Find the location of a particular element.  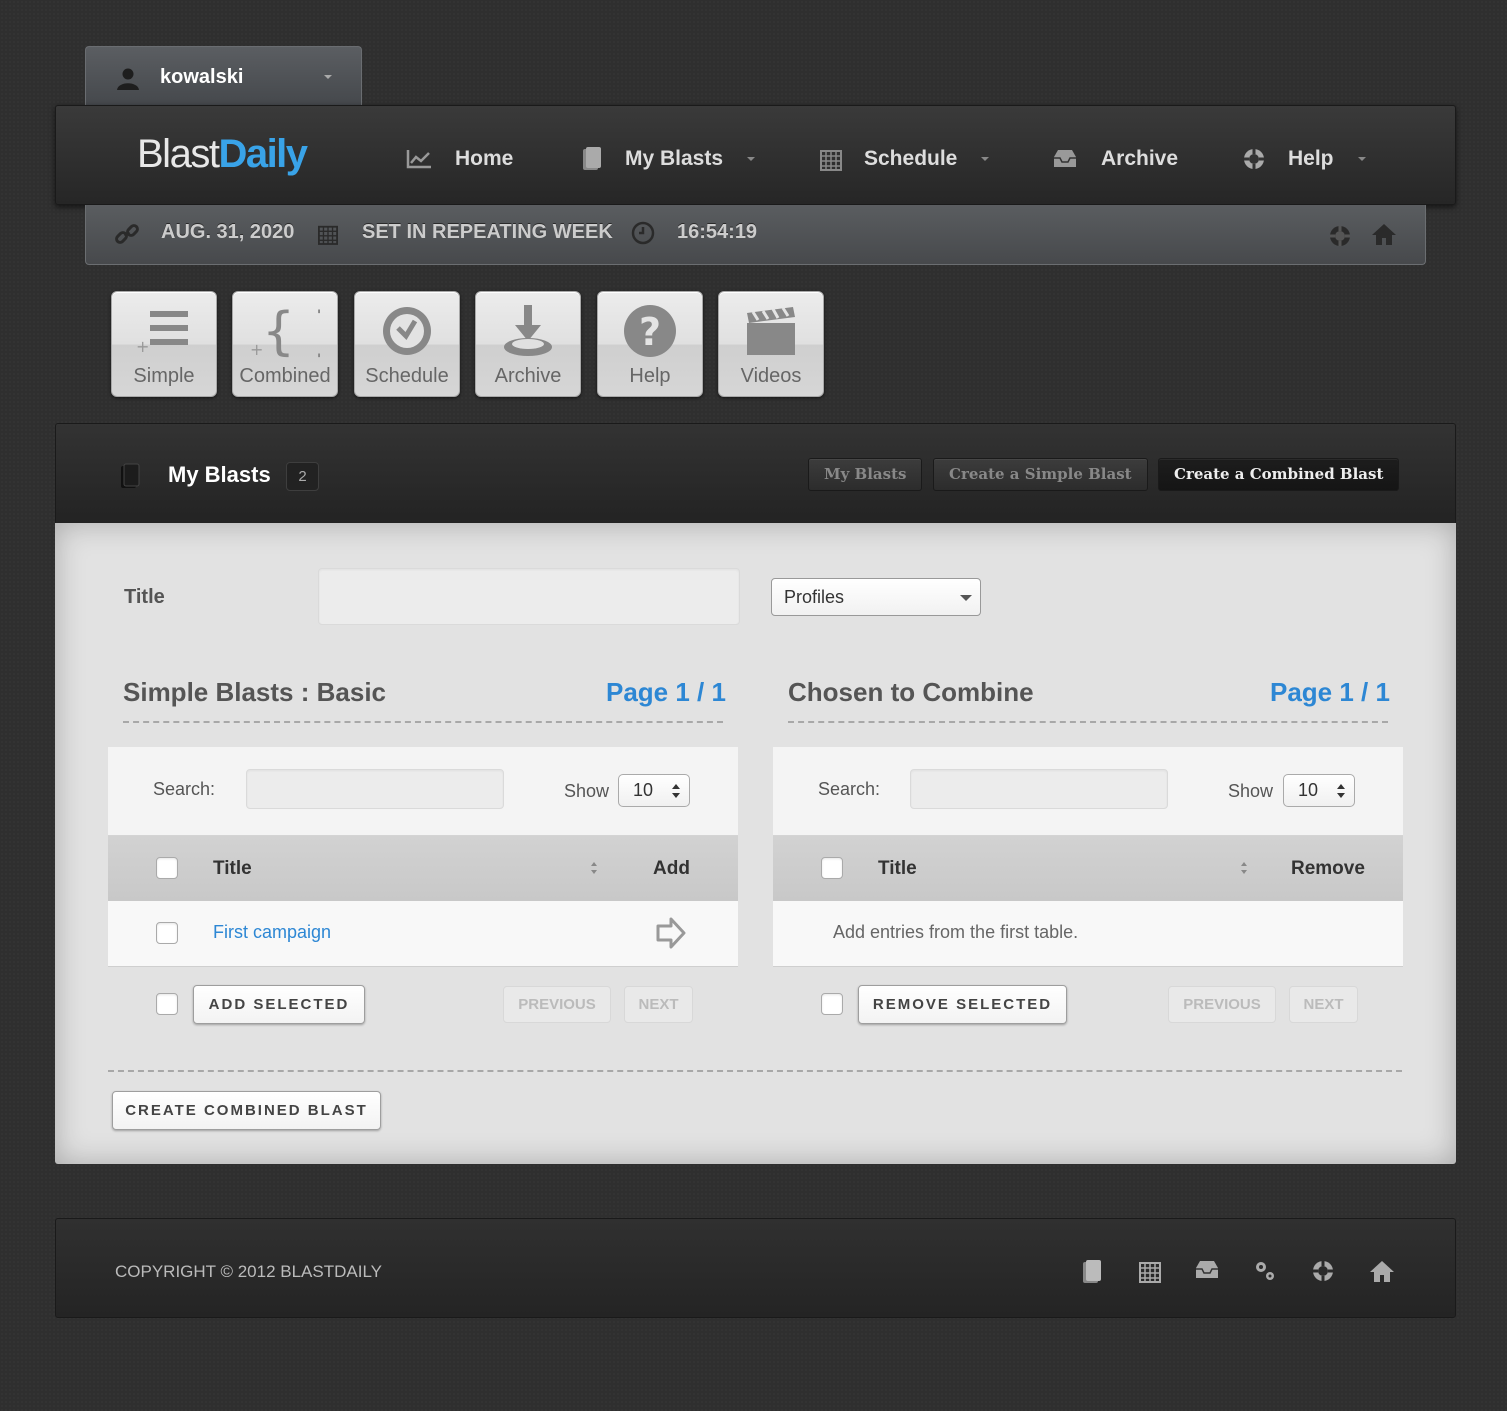

question-icon: ? is located at coordinates (650, 331).